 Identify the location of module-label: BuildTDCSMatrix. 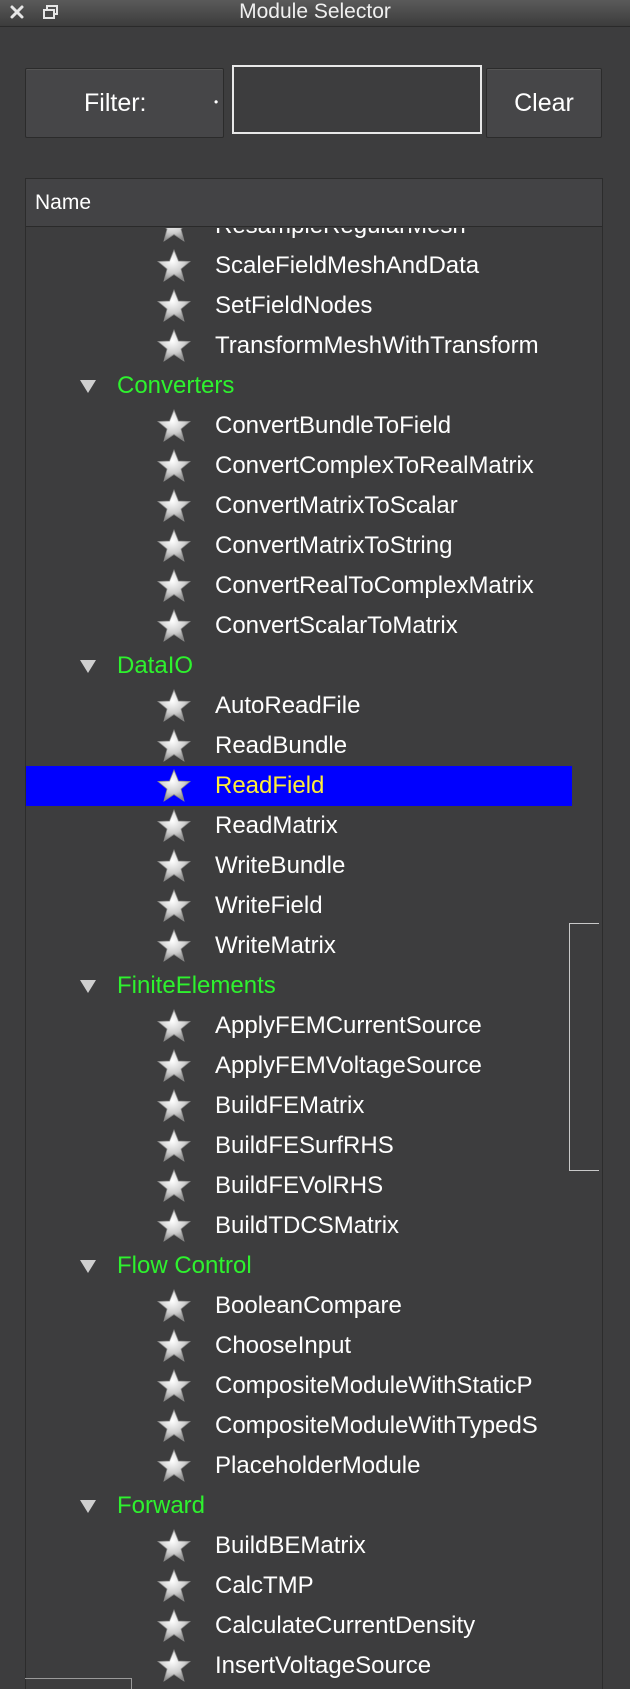
(307, 1225).